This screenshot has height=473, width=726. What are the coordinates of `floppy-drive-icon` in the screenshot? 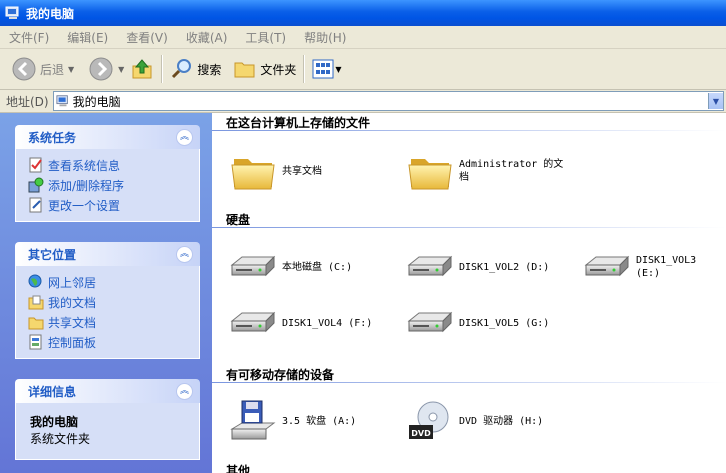 It's located at (253, 420).